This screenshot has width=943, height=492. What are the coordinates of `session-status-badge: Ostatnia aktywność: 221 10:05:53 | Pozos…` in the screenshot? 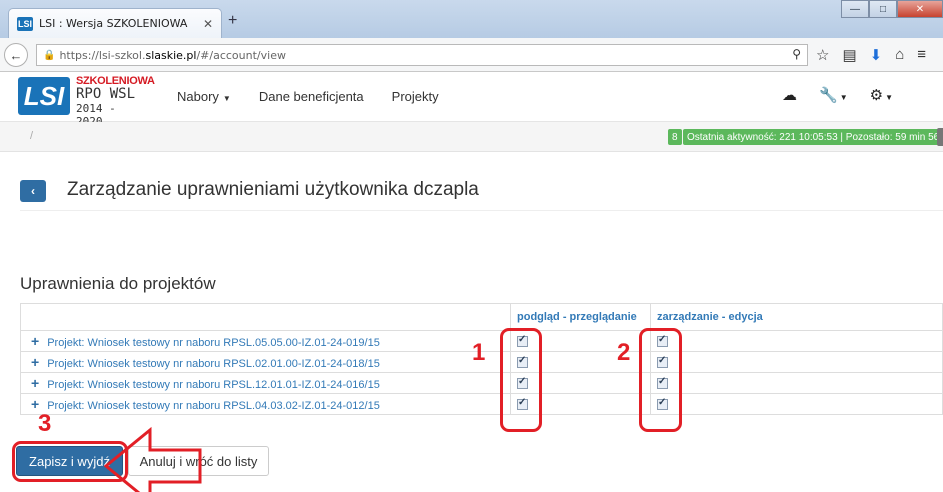 It's located at (813, 137).